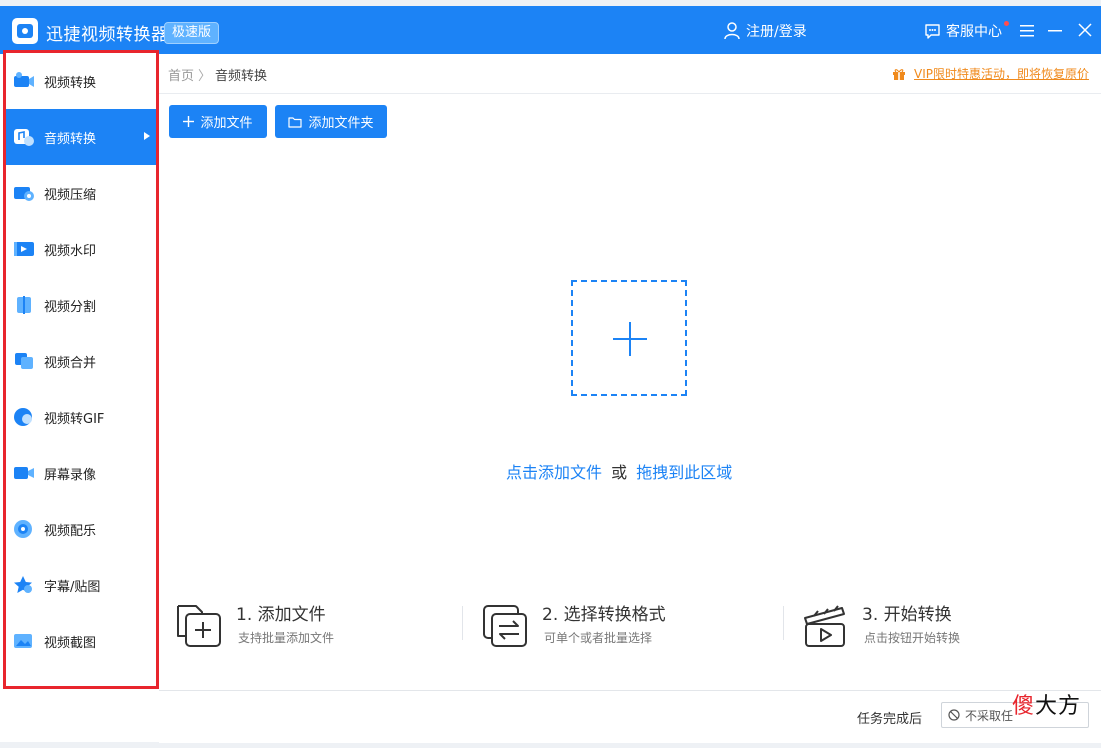 The height and width of the screenshot is (748, 1101). I want to click on sidebar-item-video-music: 视频配乐, so click(81, 529).